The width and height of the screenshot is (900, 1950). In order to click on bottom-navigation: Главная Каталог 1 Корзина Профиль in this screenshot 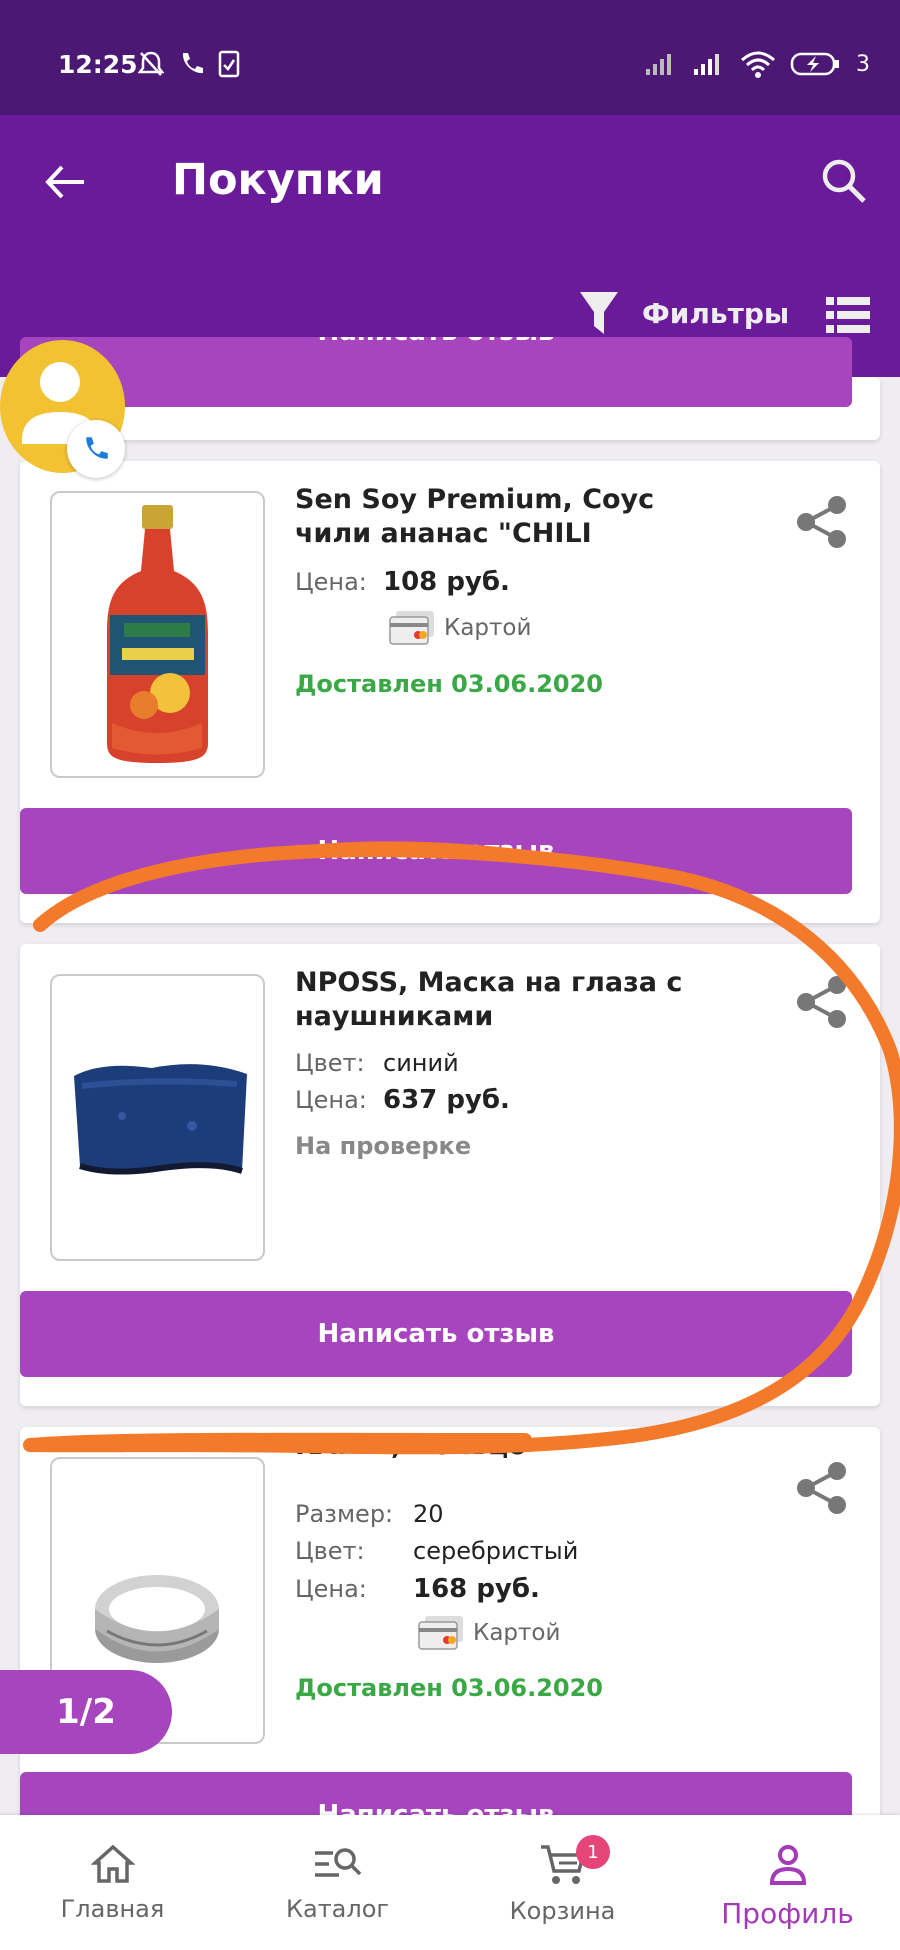, I will do `click(450, 1882)`.